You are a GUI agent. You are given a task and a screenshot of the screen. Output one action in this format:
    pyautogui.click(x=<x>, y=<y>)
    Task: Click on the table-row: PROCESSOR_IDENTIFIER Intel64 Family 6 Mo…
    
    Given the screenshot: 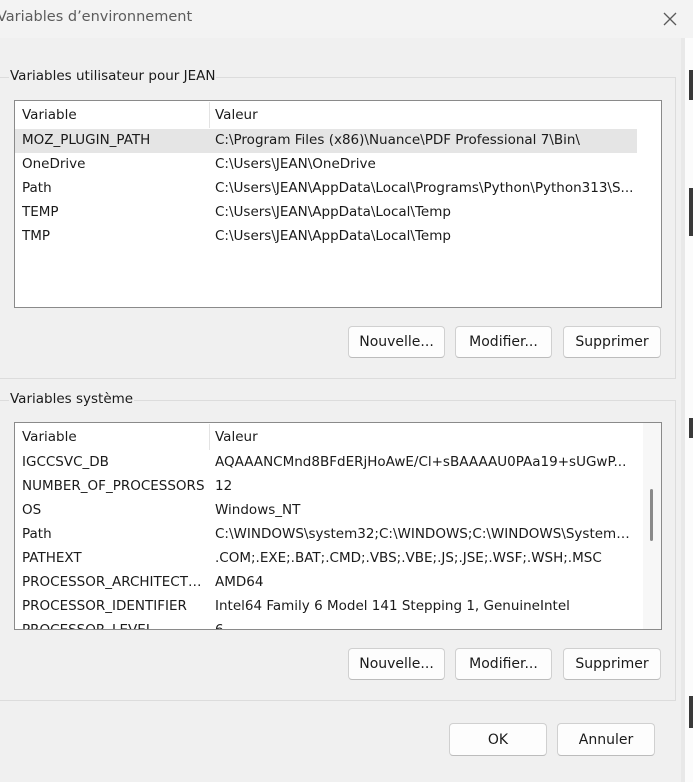 What is the action you would take?
    pyautogui.click(x=326, y=607)
    